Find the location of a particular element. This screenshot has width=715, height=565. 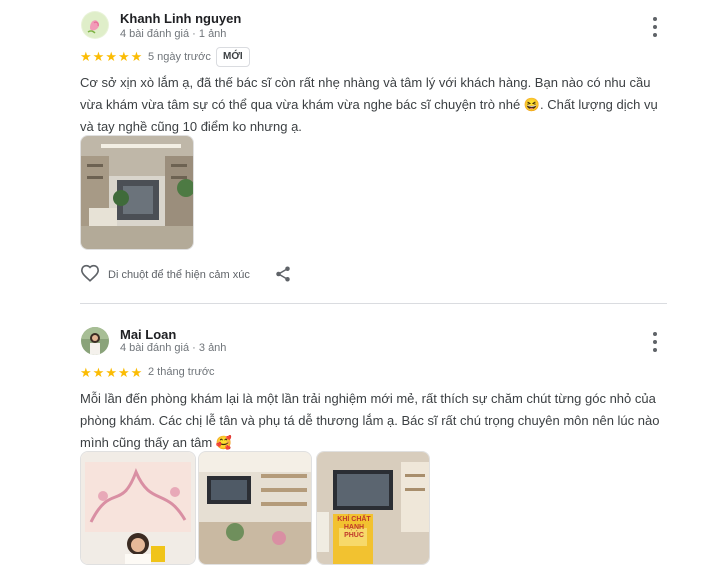

review-divider is located at coordinates (373, 303).